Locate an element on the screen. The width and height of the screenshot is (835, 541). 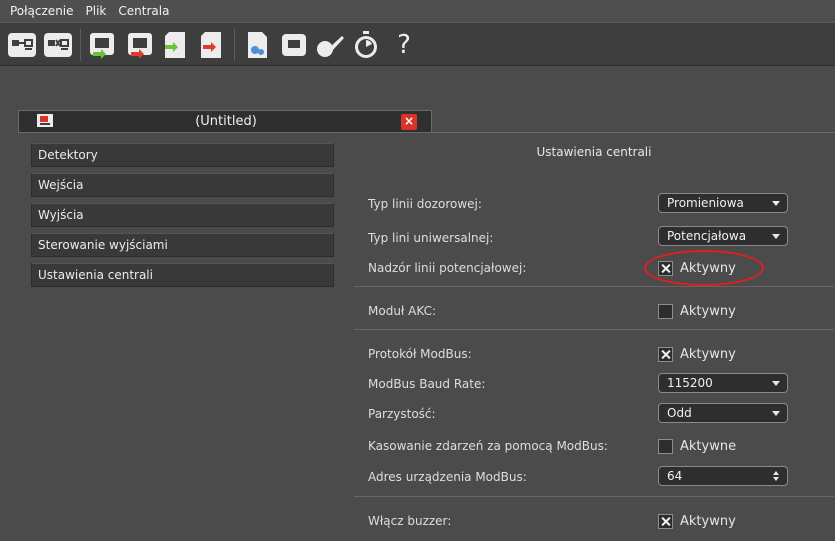
read-from-device-icon is located at coordinates (102, 46).